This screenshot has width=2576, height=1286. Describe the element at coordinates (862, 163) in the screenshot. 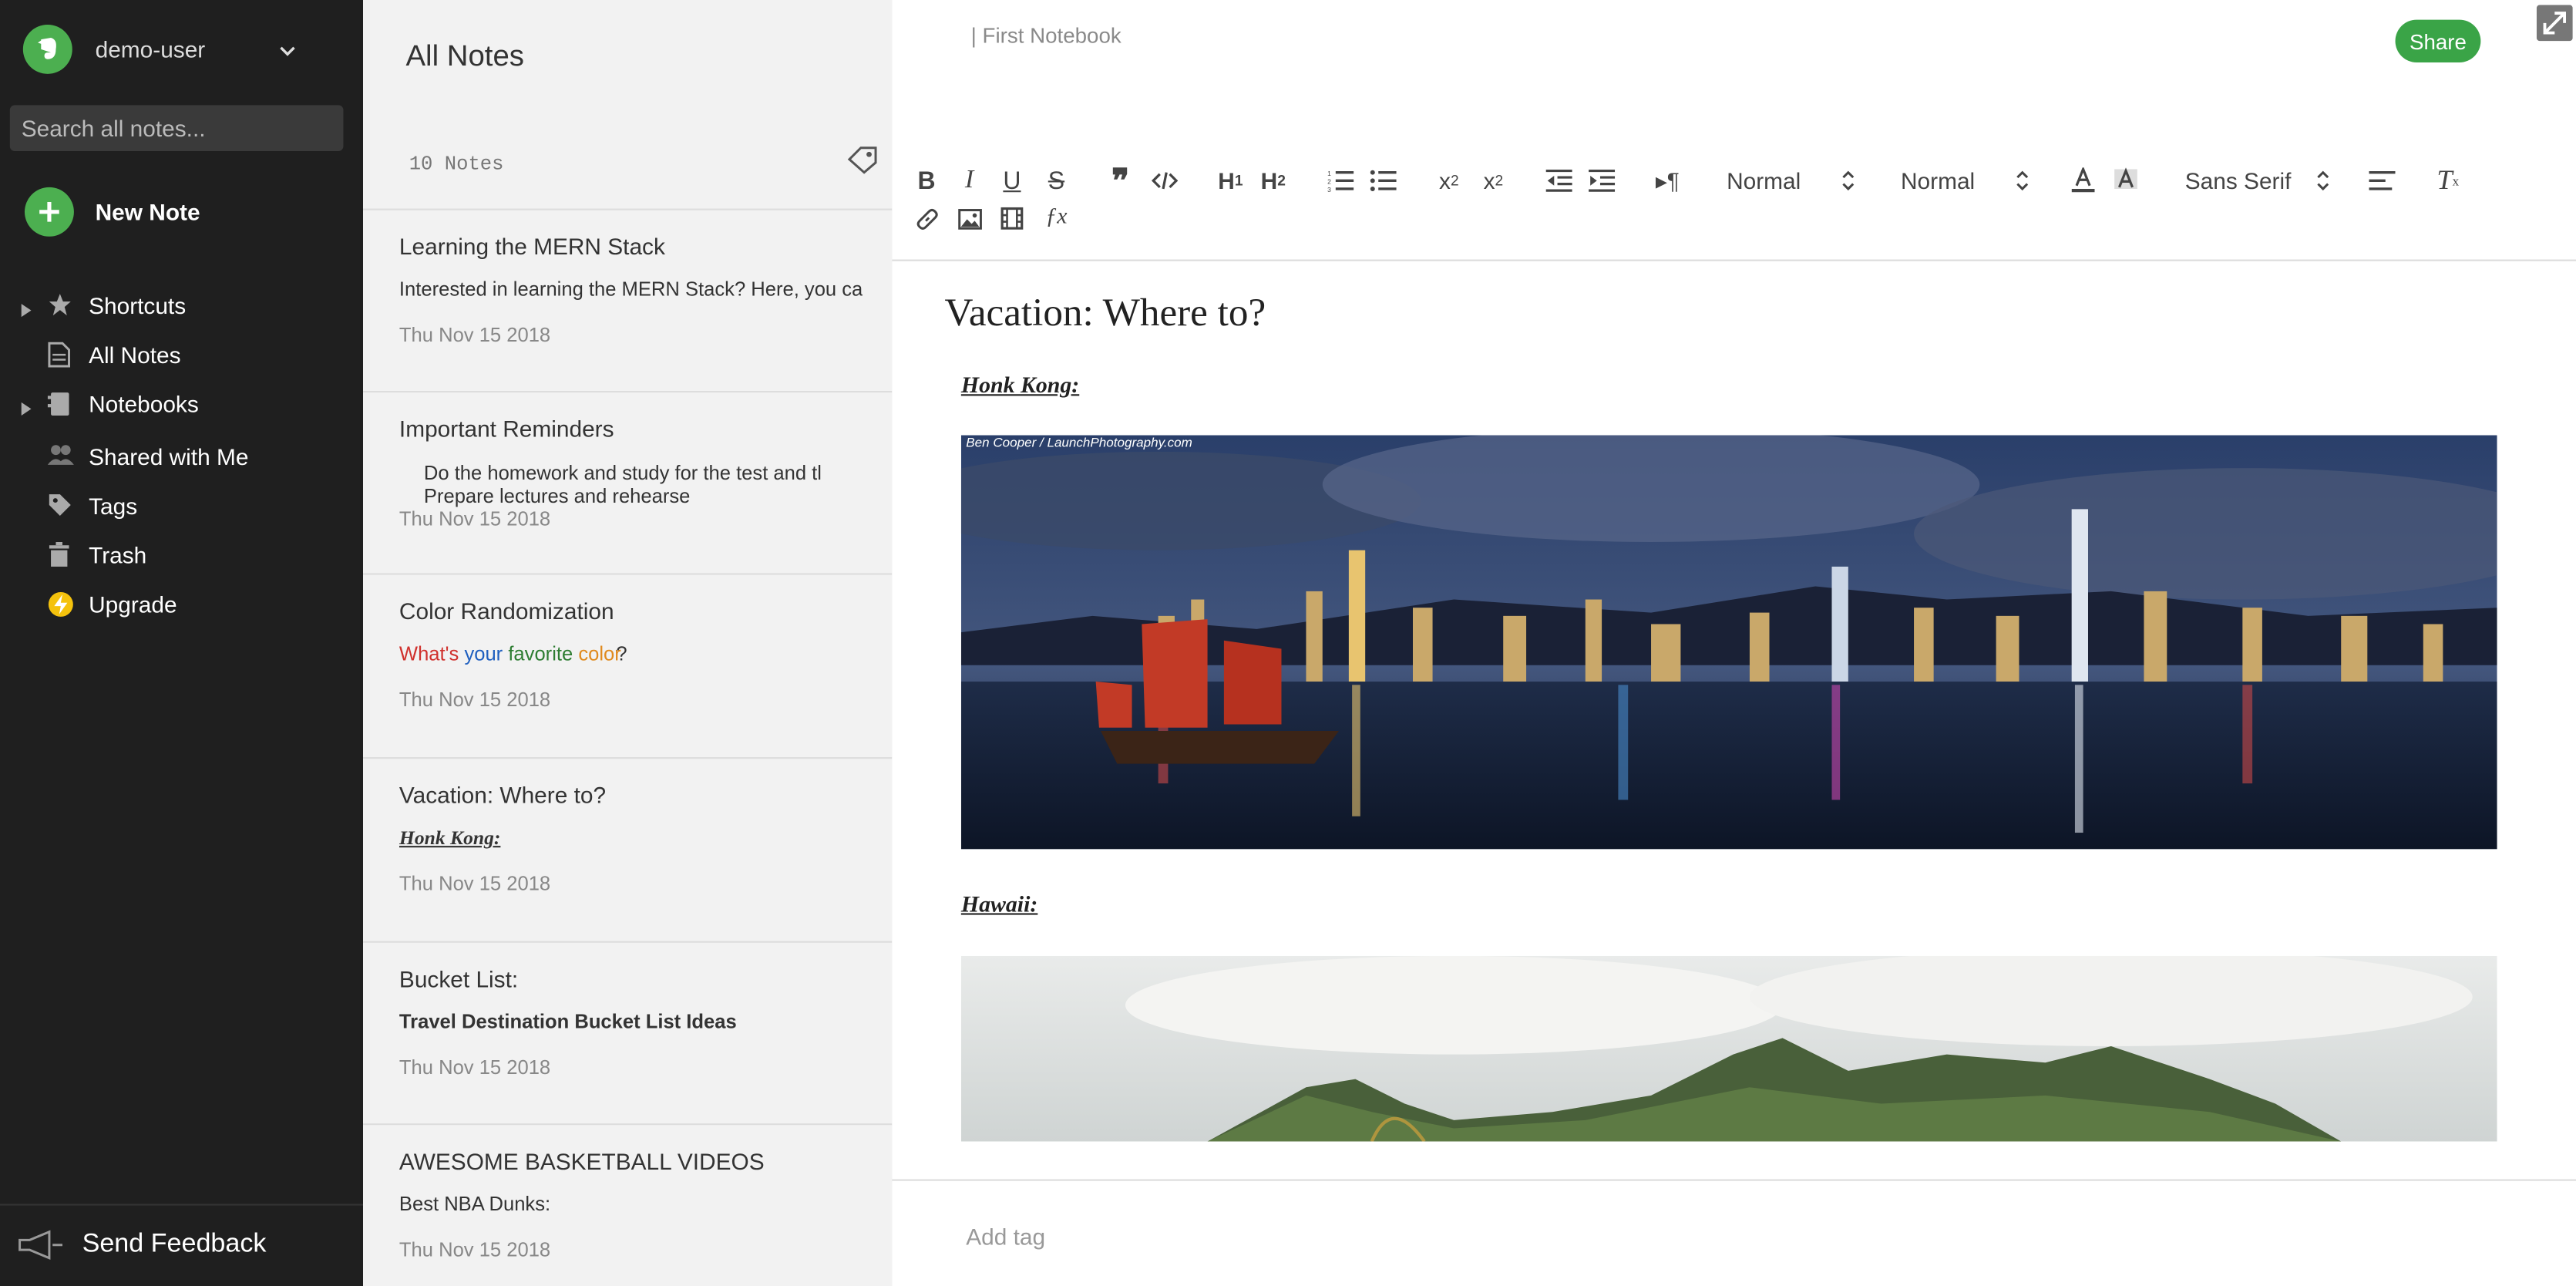

I see `tag-filter-icon` at that location.